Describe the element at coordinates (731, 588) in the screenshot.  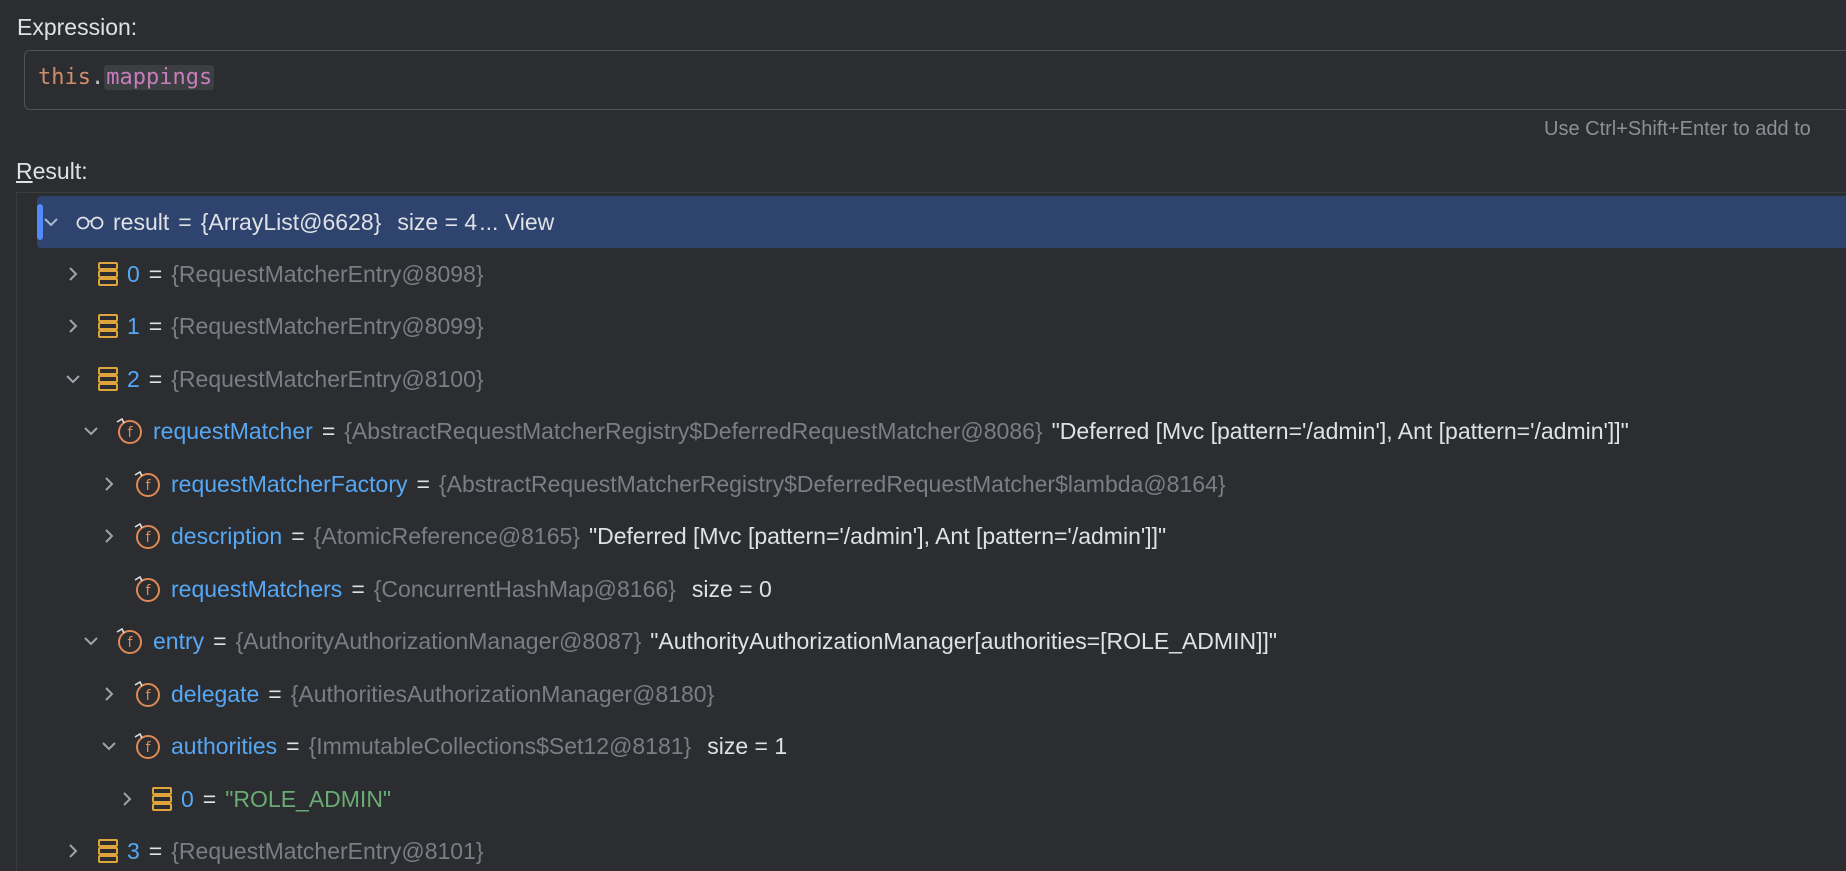
I see `node-size: size = 0` at that location.